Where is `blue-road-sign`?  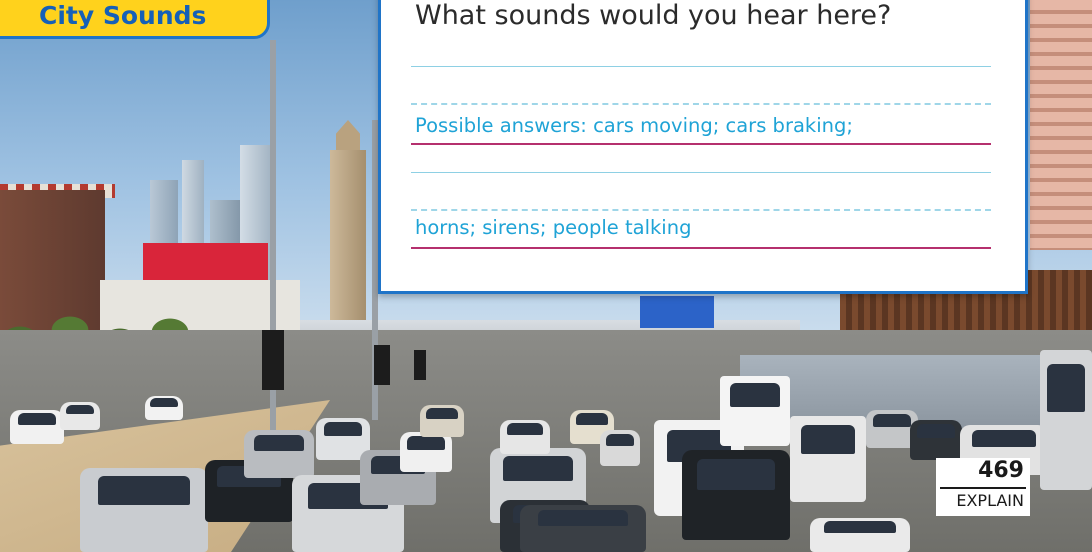
blue-road-sign is located at coordinates (677, 312).